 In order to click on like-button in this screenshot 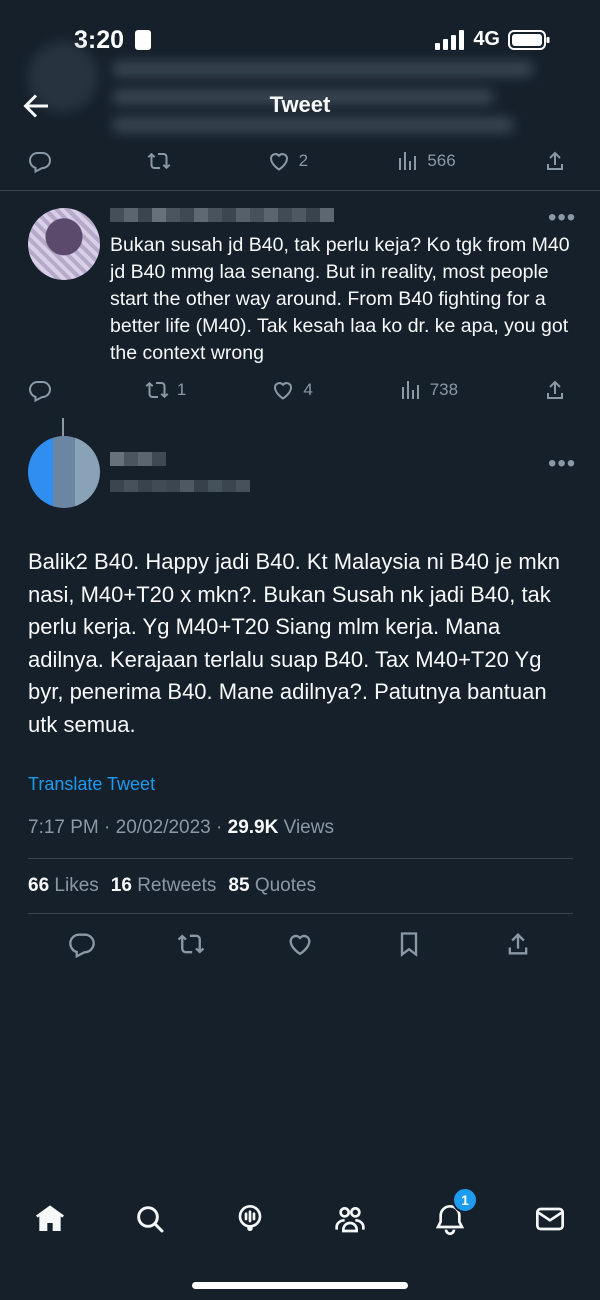, I will do `click(301, 944)`.